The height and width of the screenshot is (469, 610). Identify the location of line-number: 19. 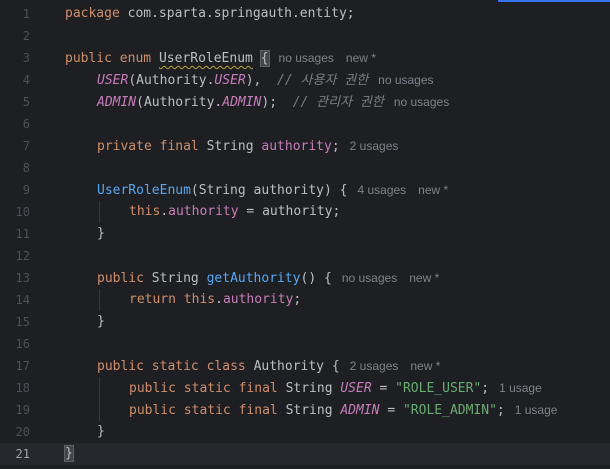
(22, 410).